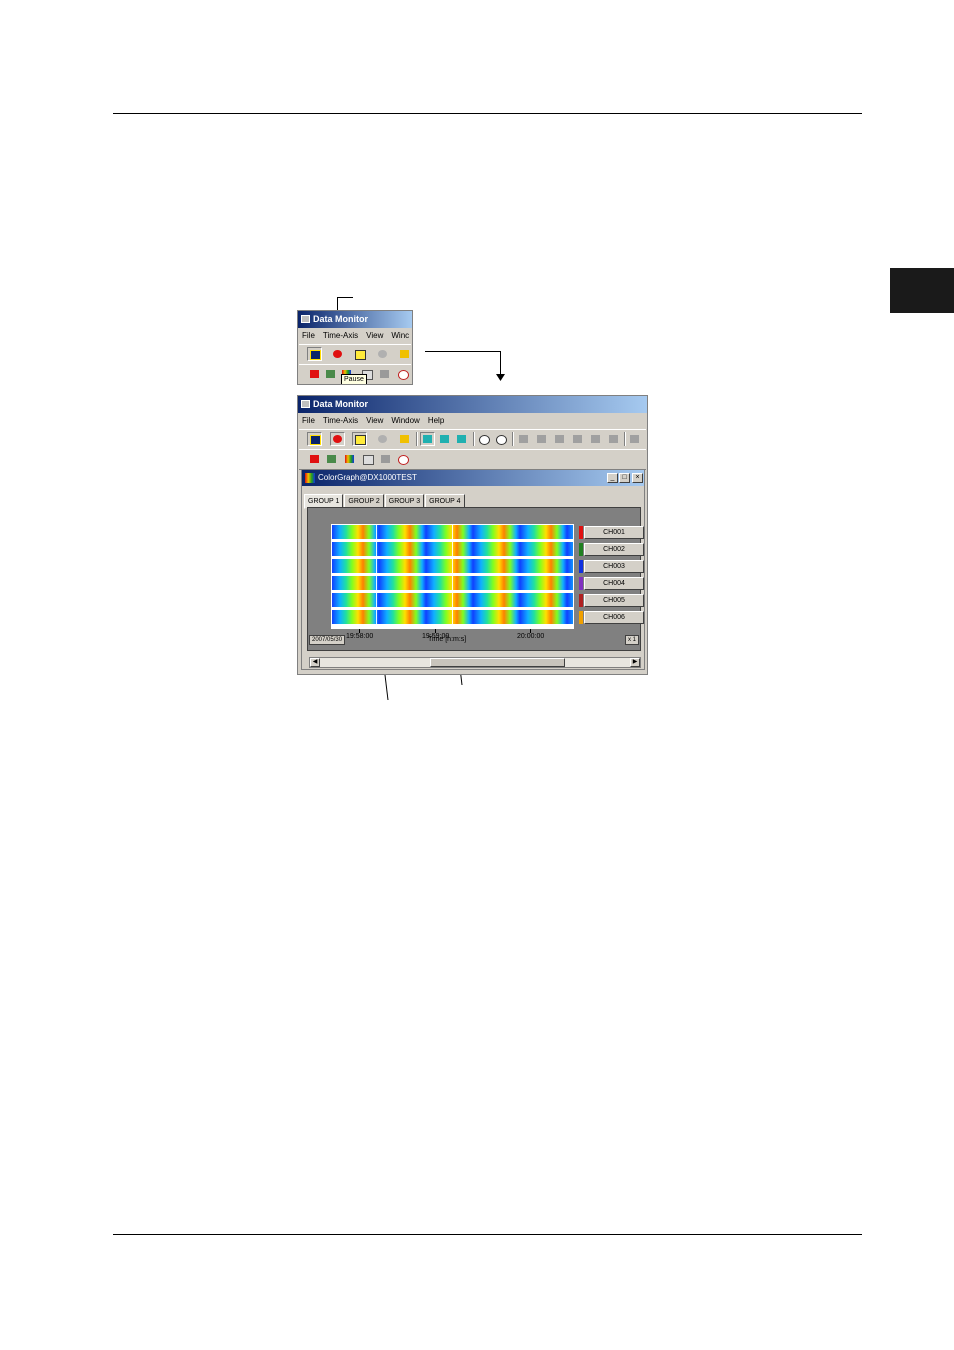 This screenshot has width=954, height=1350. Describe the element at coordinates (635, 662) in the screenshot. I see `scroll-right-arrow-icon: ▶` at that location.